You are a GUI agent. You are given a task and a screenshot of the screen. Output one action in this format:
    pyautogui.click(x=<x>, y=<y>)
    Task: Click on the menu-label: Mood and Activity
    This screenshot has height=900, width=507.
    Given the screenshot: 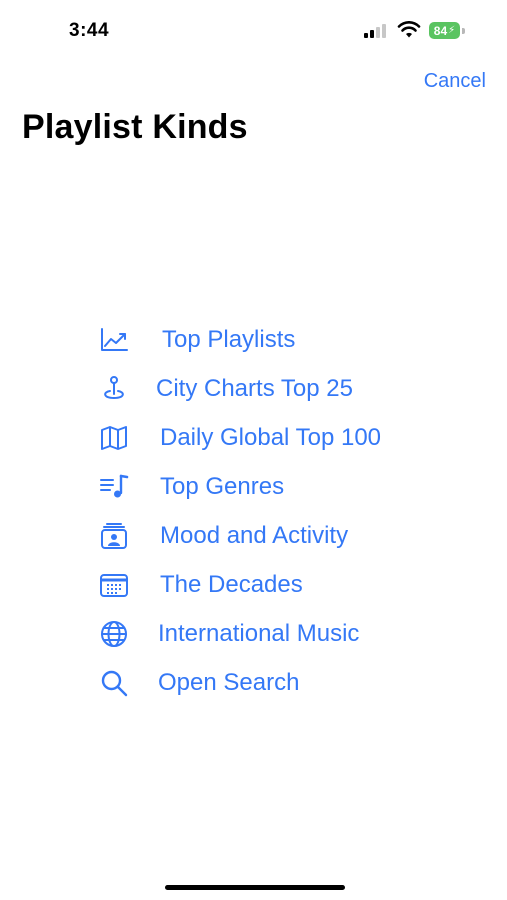 What is the action you would take?
    pyautogui.click(x=254, y=535)
    